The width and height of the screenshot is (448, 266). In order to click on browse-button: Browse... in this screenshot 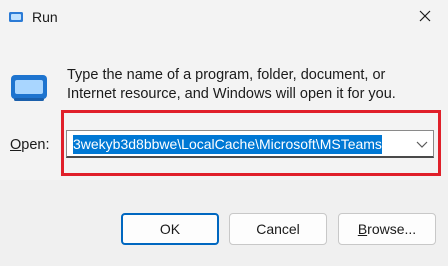, I will do `click(387, 229)`.